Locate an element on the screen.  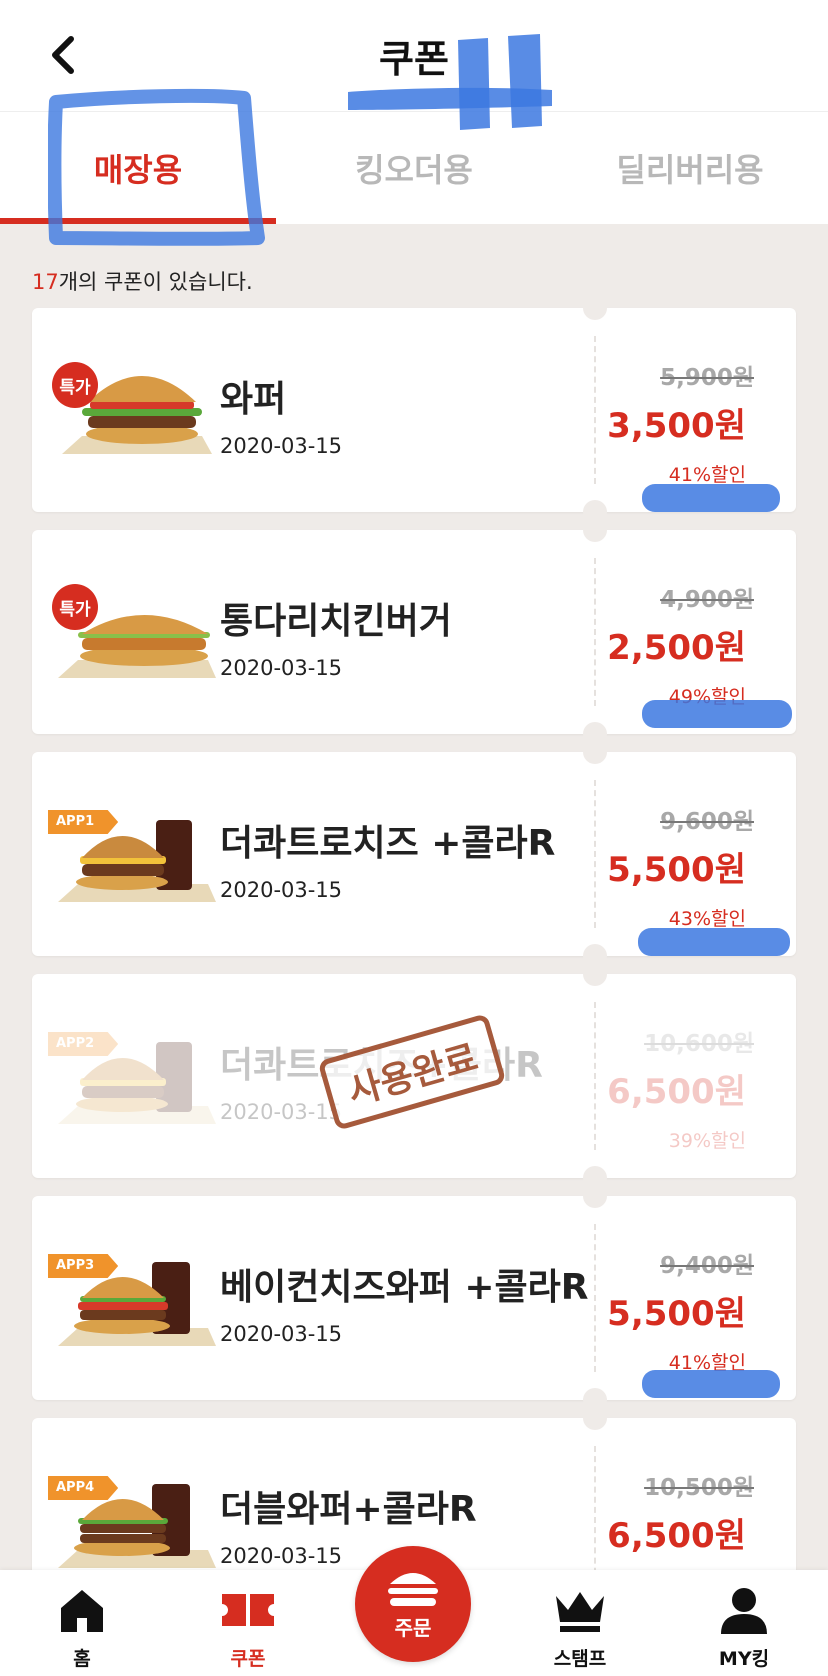
order-button: 주문 is located at coordinates (413, 1604).